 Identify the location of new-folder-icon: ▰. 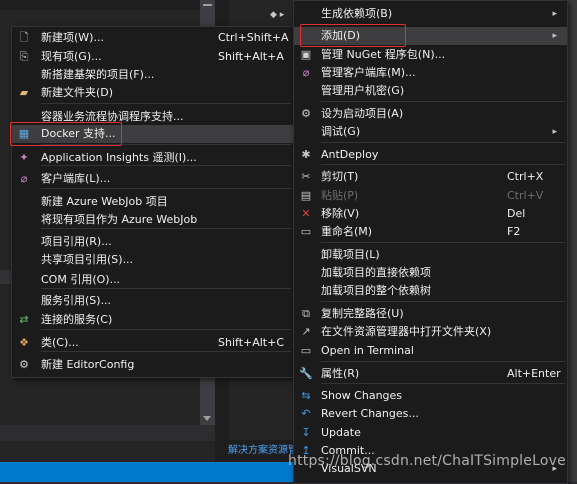
(24, 92).